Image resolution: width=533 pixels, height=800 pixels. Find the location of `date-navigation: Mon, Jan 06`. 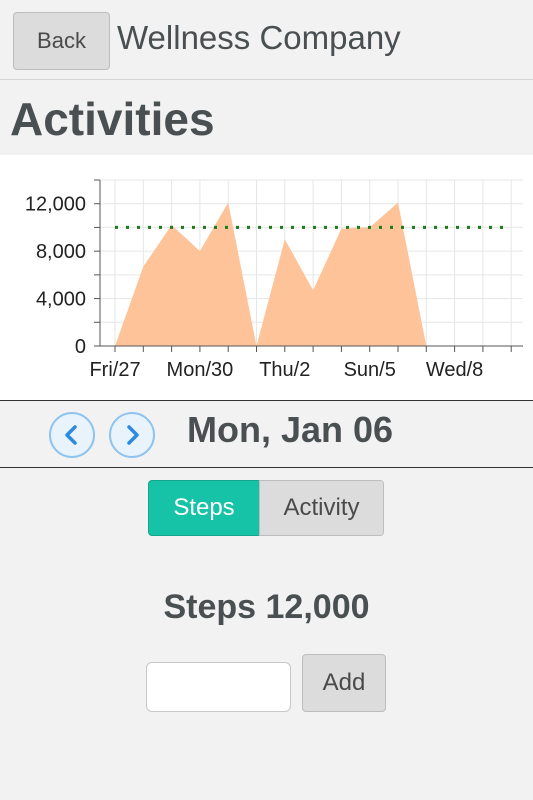

date-navigation: Mon, Jan 06 is located at coordinates (266, 434).